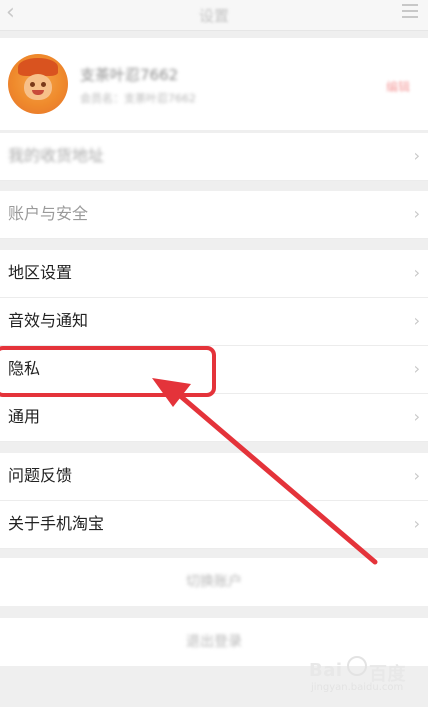 Image resolution: width=428 pixels, height=707 pixels. What do you see at coordinates (326, 670) in the screenshot?
I see `watermark-logo: Bai` at bounding box center [326, 670].